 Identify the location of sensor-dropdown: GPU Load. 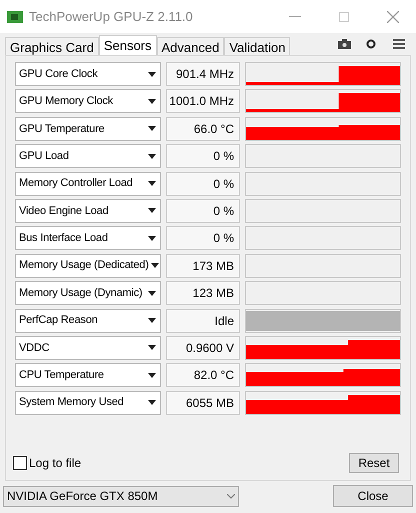
(88, 156).